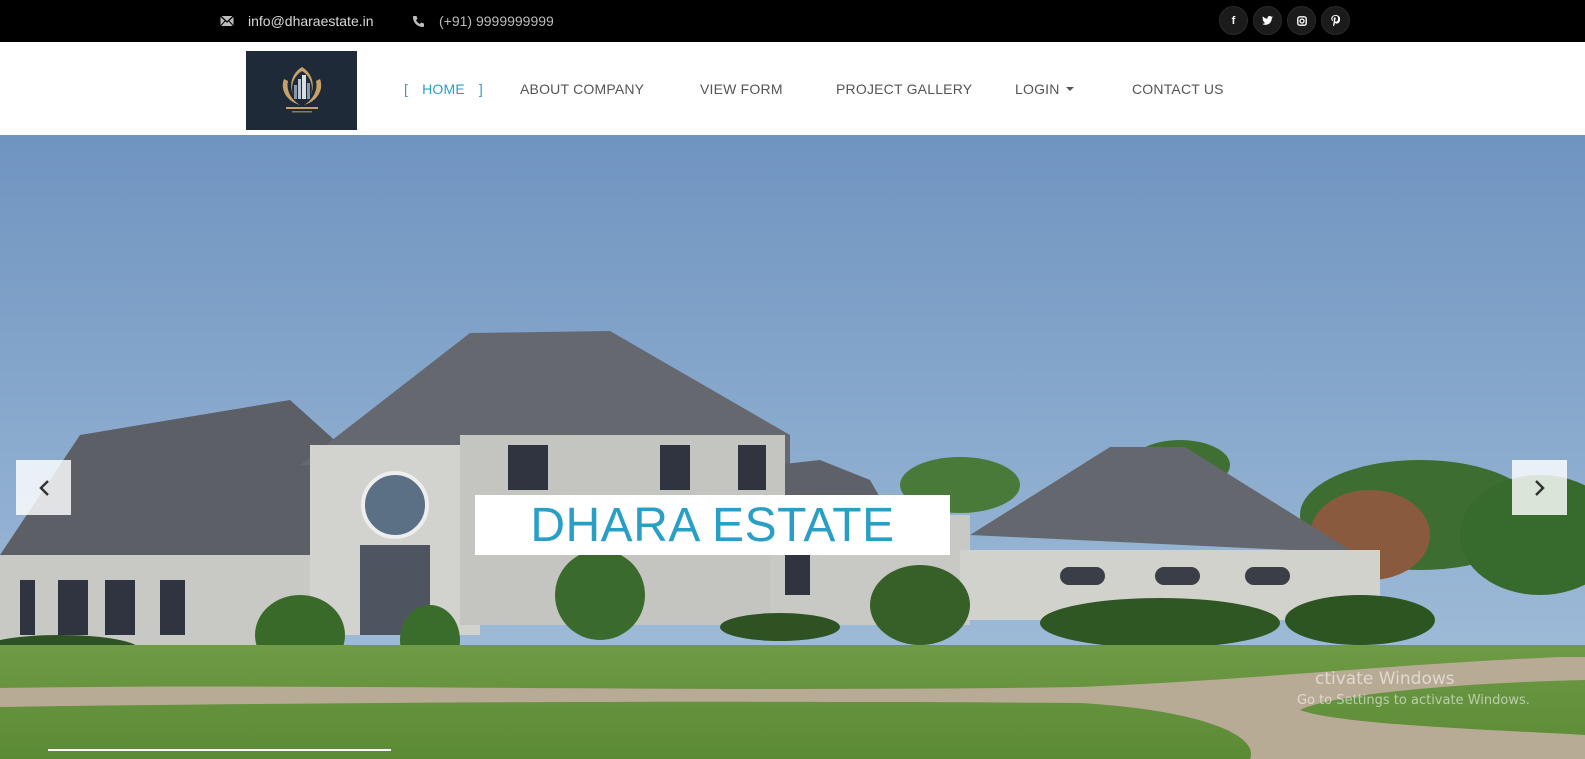 Image resolution: width=1585 pixels, height=759 pixels. I want to click on activate-windows-subtitle: Go to Settings to activate Windows., so click(1413, 700).